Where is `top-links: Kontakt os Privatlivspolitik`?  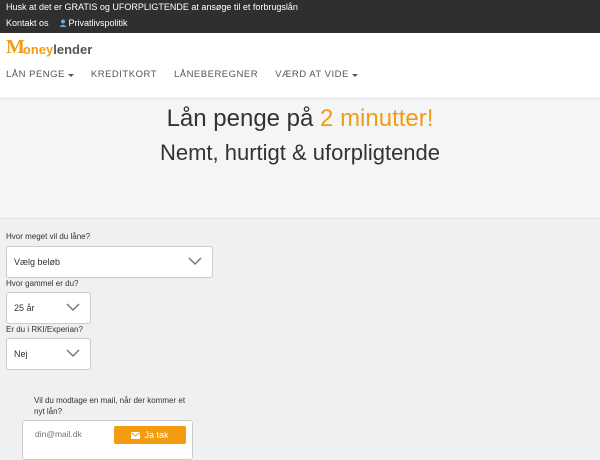
top-links: Kontakt os Privatlivspolitik is located at coordinates (67, 23).